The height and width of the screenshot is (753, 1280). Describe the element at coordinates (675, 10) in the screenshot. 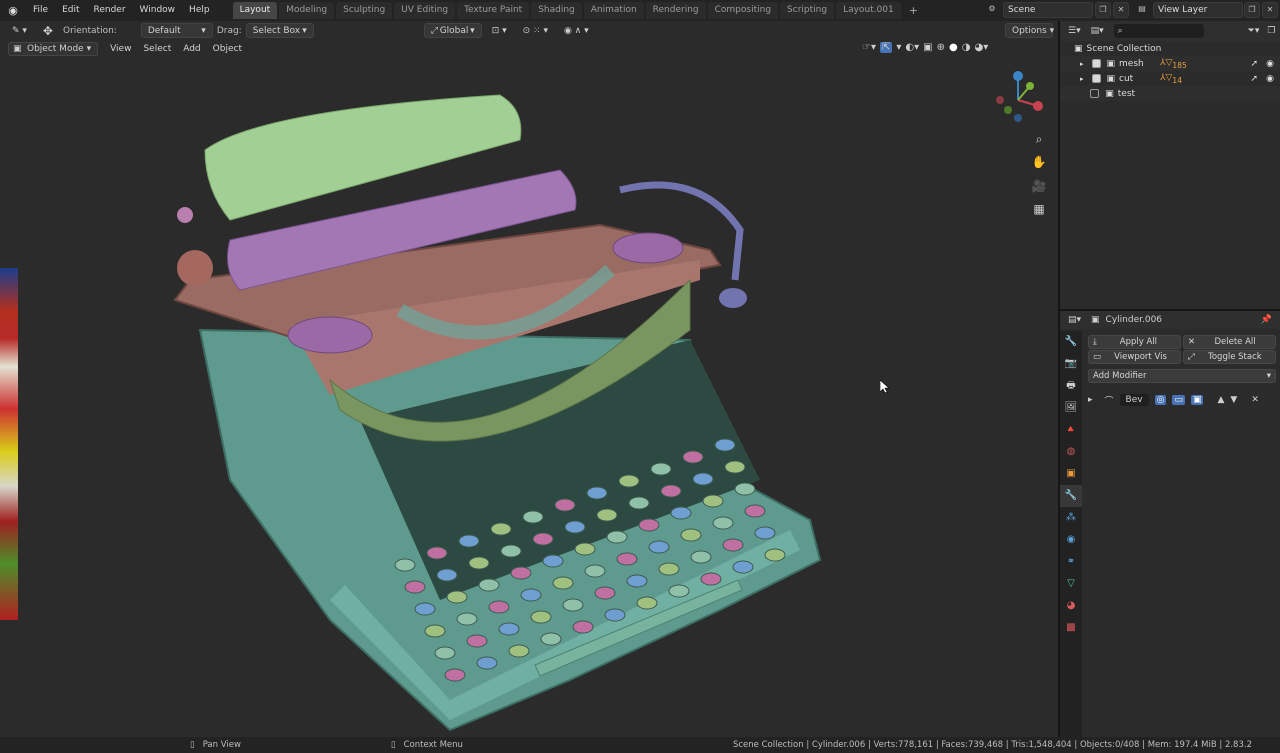

I see `tab-rendering: Rendering` at that location.